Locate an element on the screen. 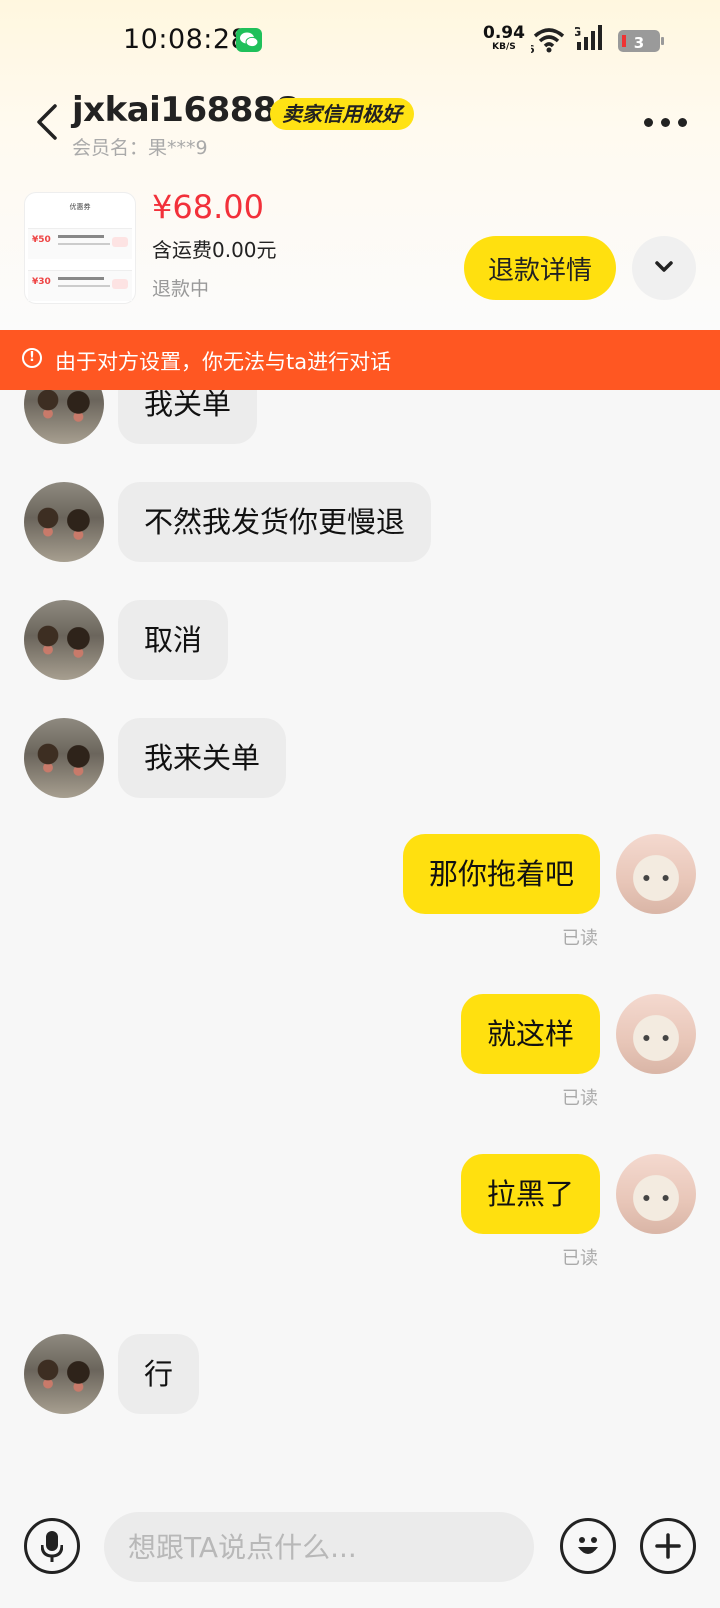 This screenshot has width=720, height=1608. plus-icon is located at coordinates (668, 1546).